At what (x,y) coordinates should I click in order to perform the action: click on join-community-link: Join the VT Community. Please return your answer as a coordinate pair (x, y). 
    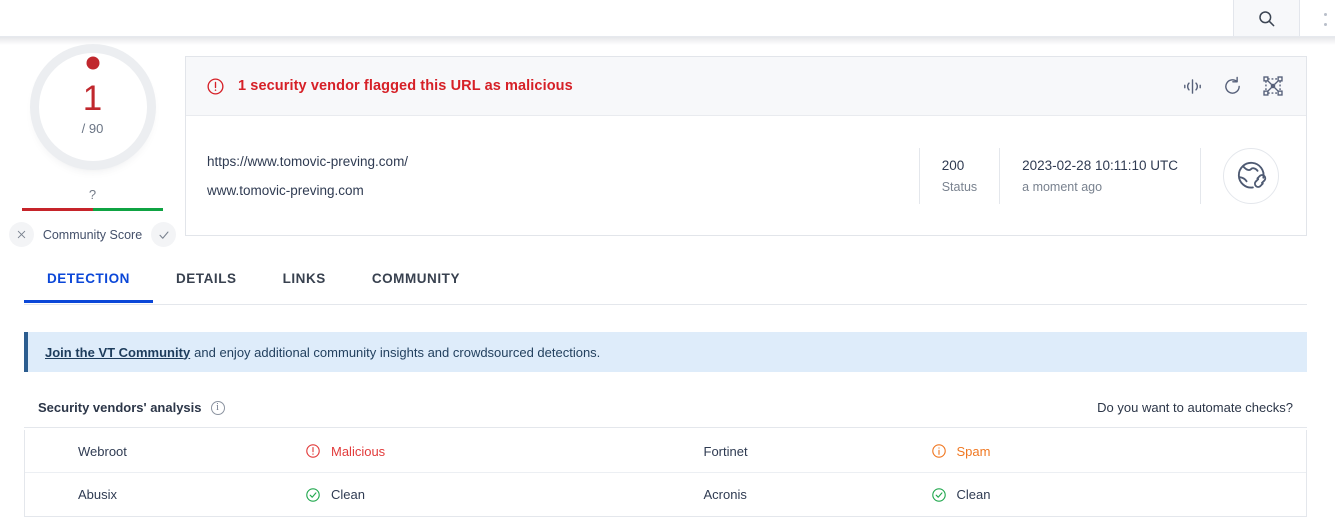
    Looking at the image, I should click on (117, 352).